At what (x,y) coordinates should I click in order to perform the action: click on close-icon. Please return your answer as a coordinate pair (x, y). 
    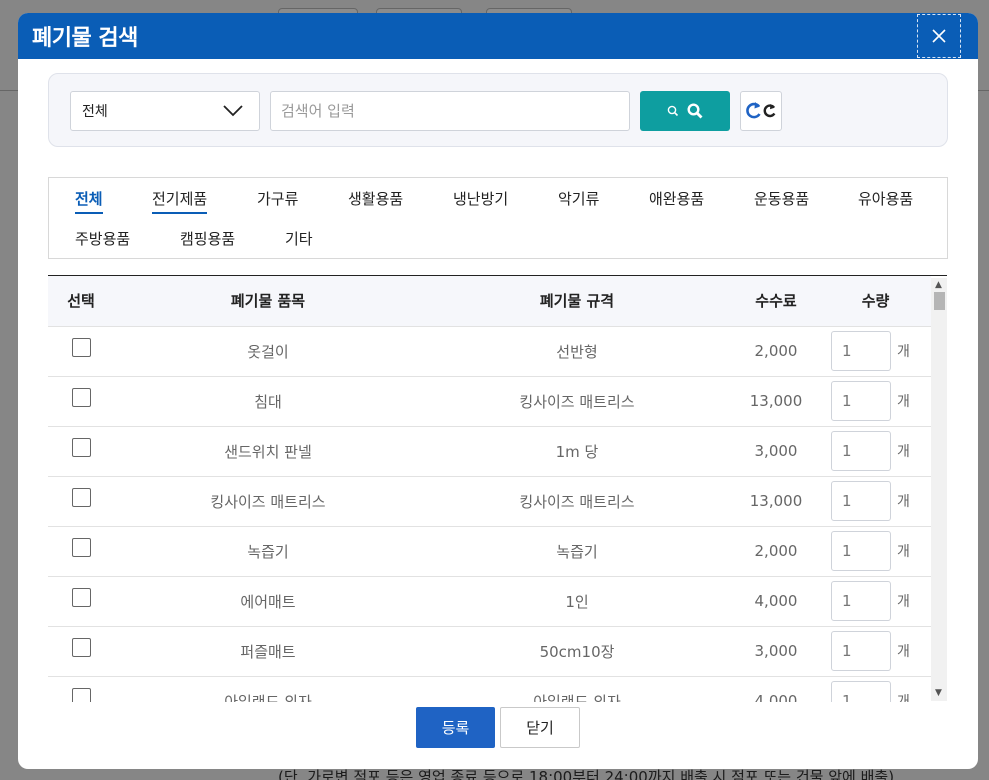
    Looking at the image, I should click on (939, 36).